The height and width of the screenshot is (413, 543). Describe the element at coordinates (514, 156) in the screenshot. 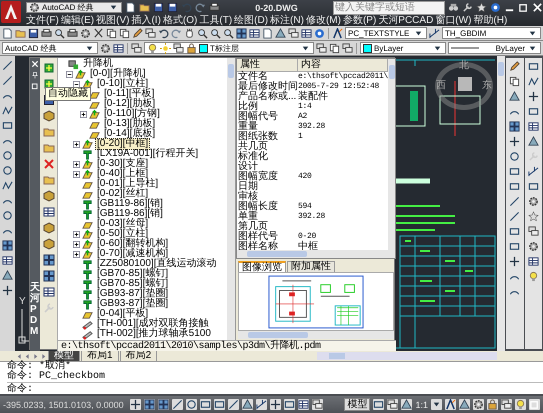

I see `circle-icon` at that location.